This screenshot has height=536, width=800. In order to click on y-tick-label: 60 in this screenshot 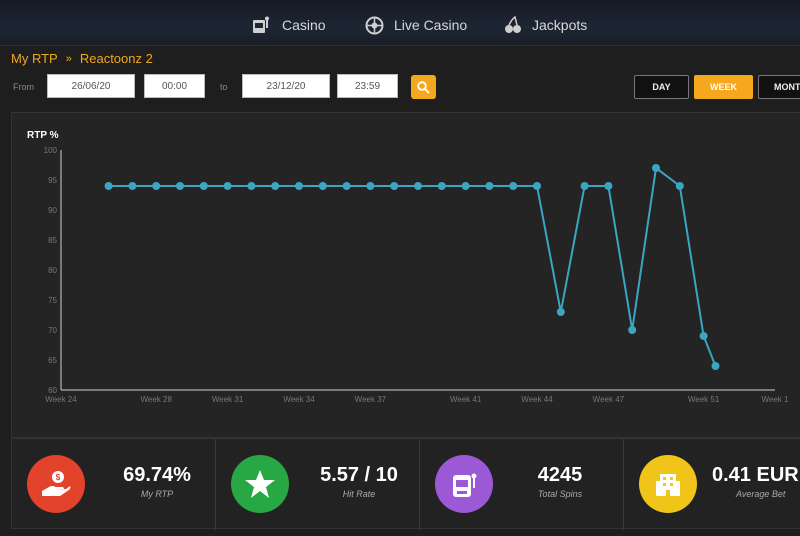, I will do `click(52, 390)`.